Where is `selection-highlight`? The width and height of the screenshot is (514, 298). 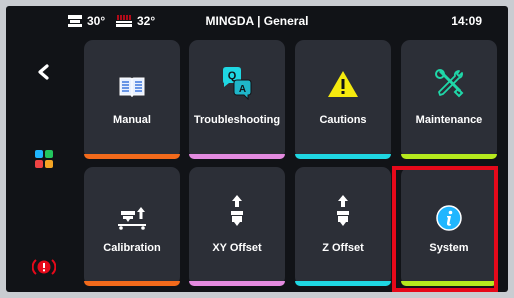 selection-highlight is located at coordinates (445, 229).